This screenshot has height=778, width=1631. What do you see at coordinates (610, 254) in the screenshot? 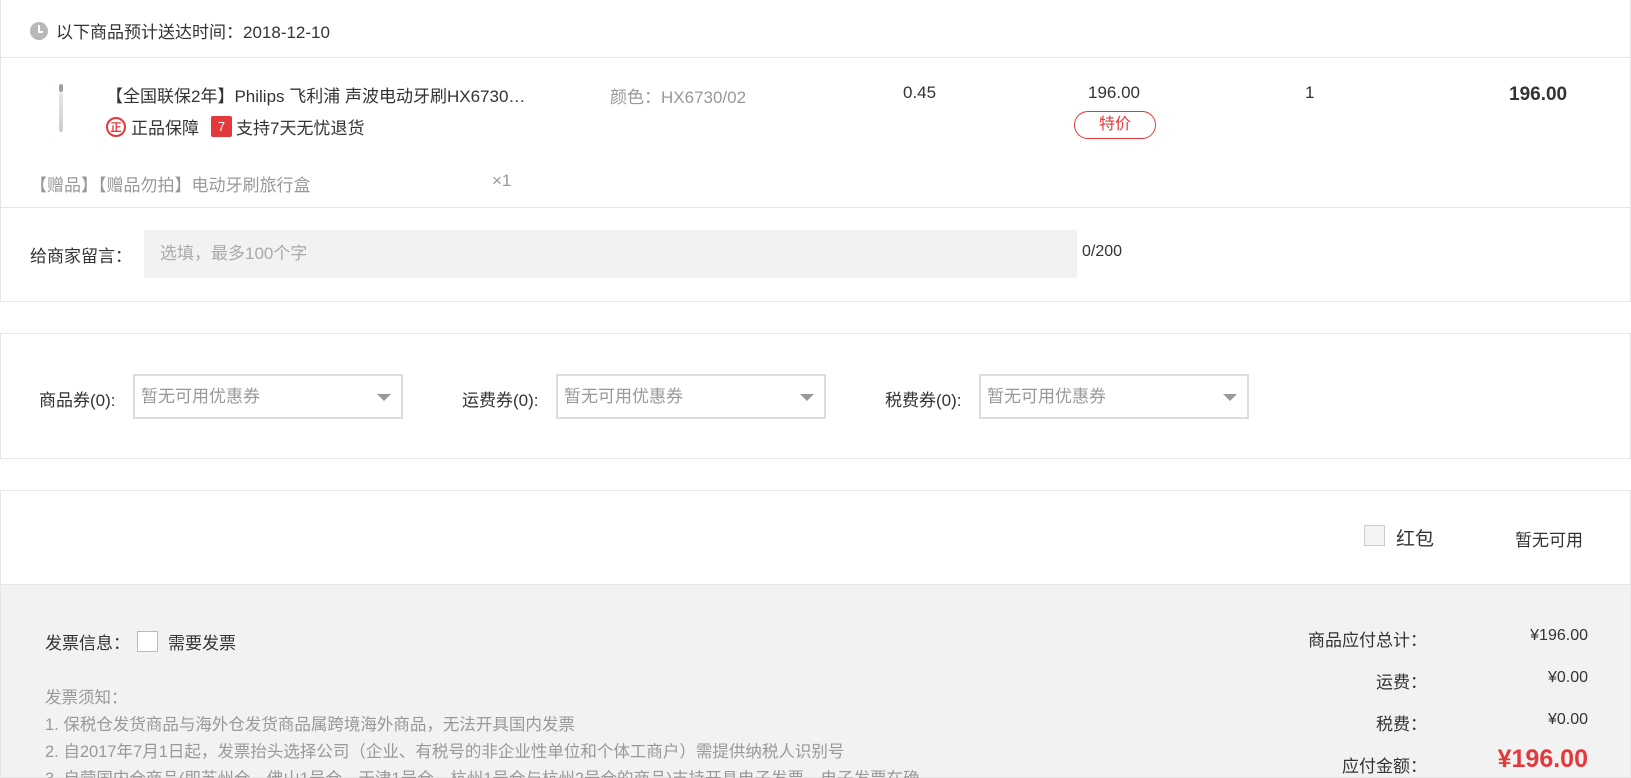
I see `message-input` at bounding box center [610, 254].